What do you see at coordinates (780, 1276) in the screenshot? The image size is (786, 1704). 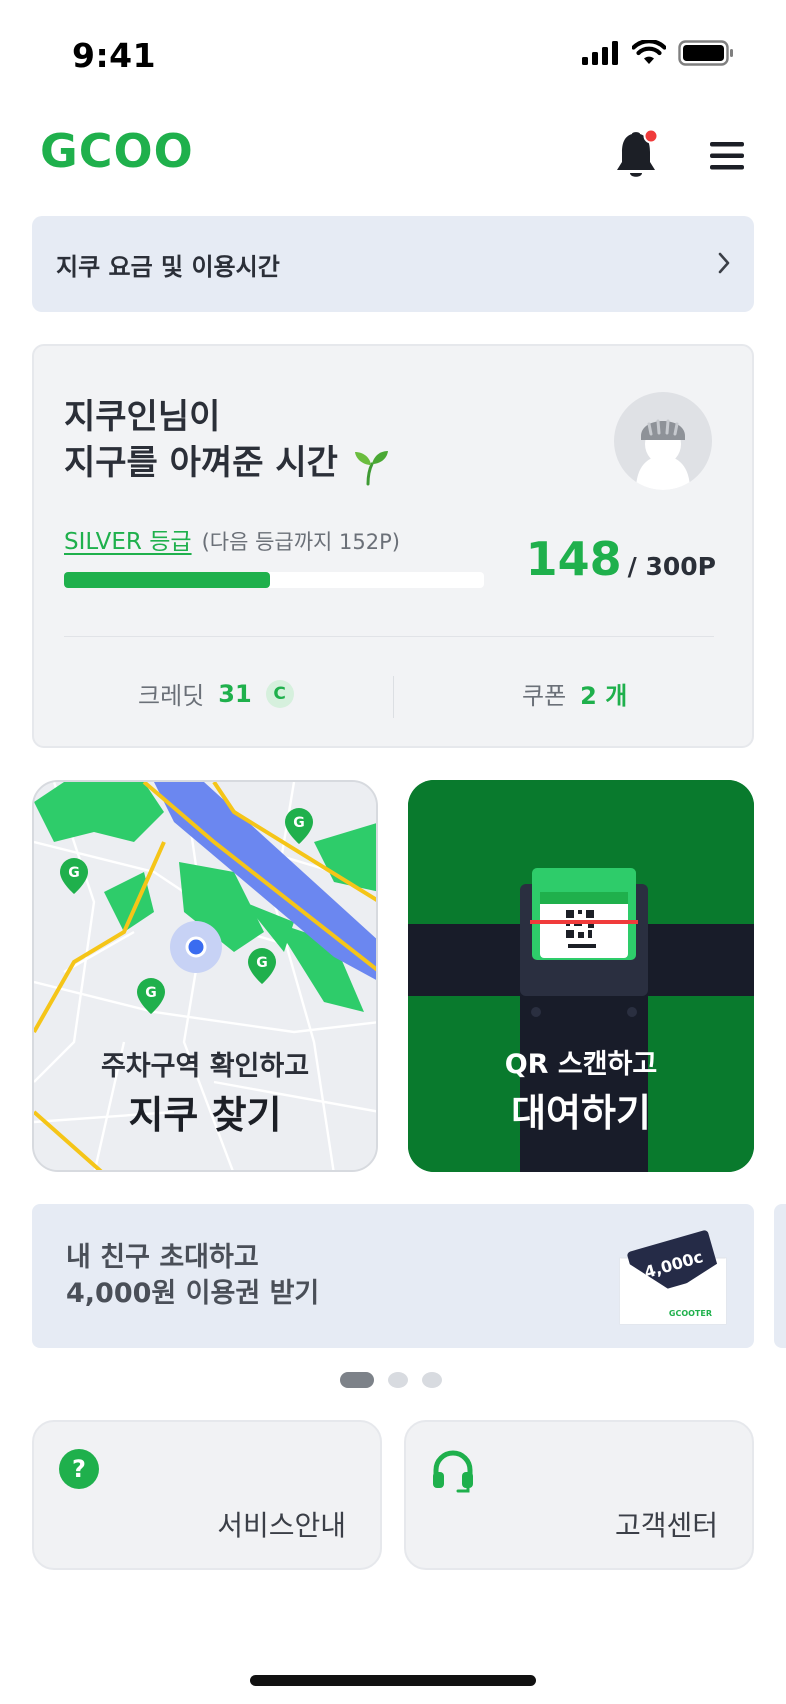 I see `next-banner-peek` at bounding box center [780, 1276].